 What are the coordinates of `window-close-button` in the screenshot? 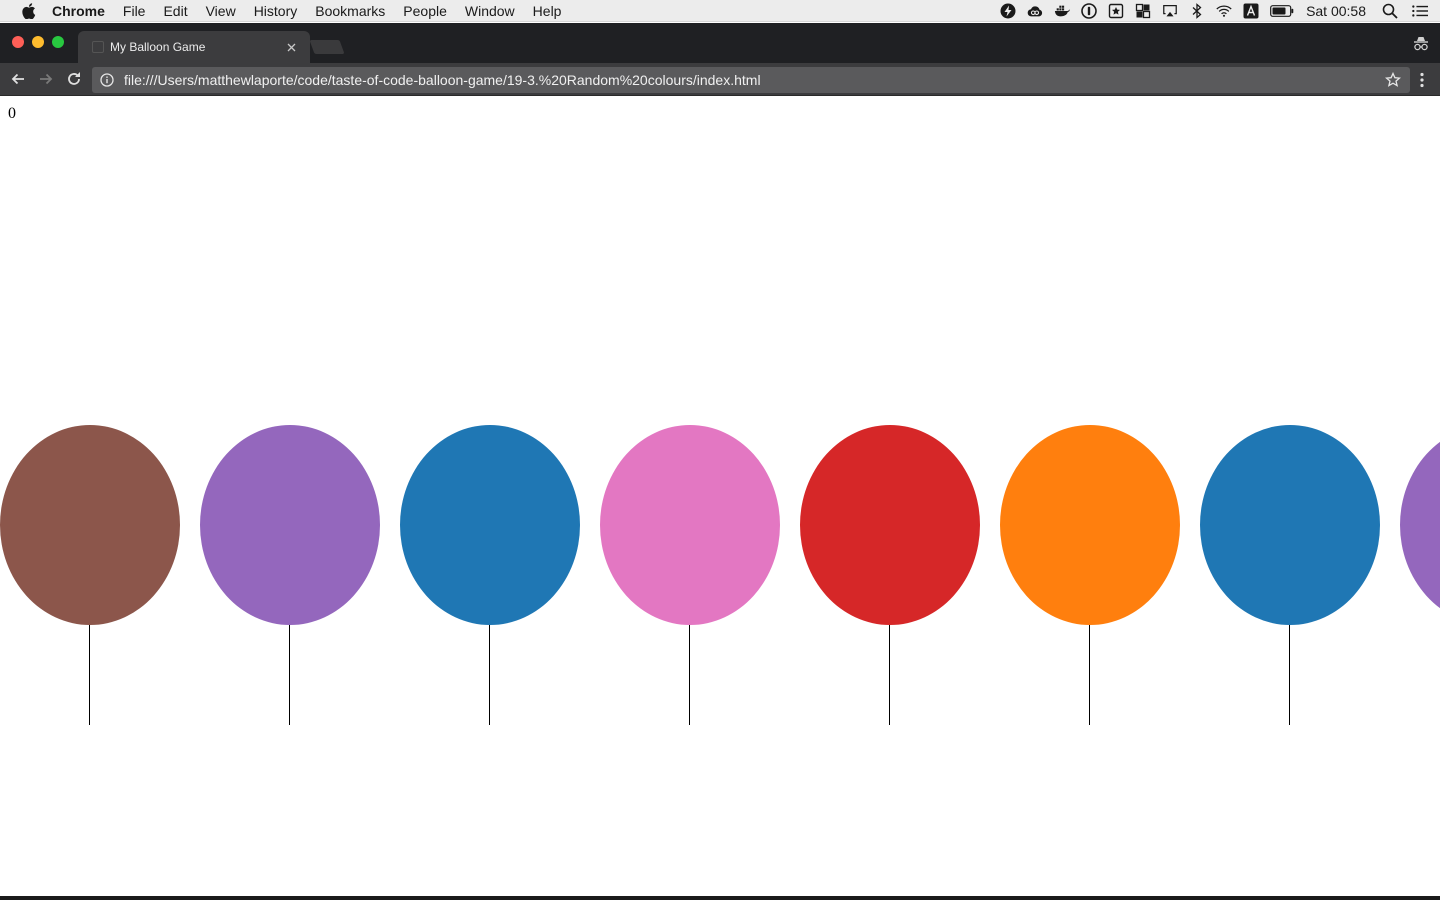 It's located at (18, 42).